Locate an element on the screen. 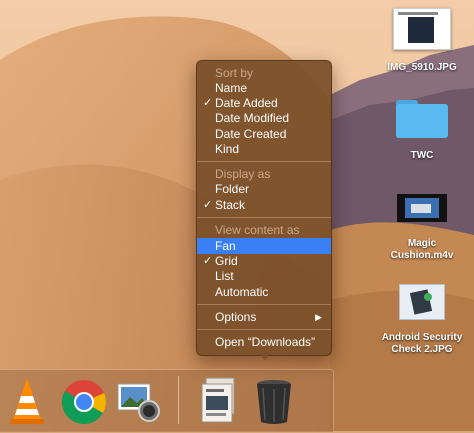 The width and height of the screenshot is (474, 433). desktop-icon-twc: TWC is located at coordinates (422, 129).